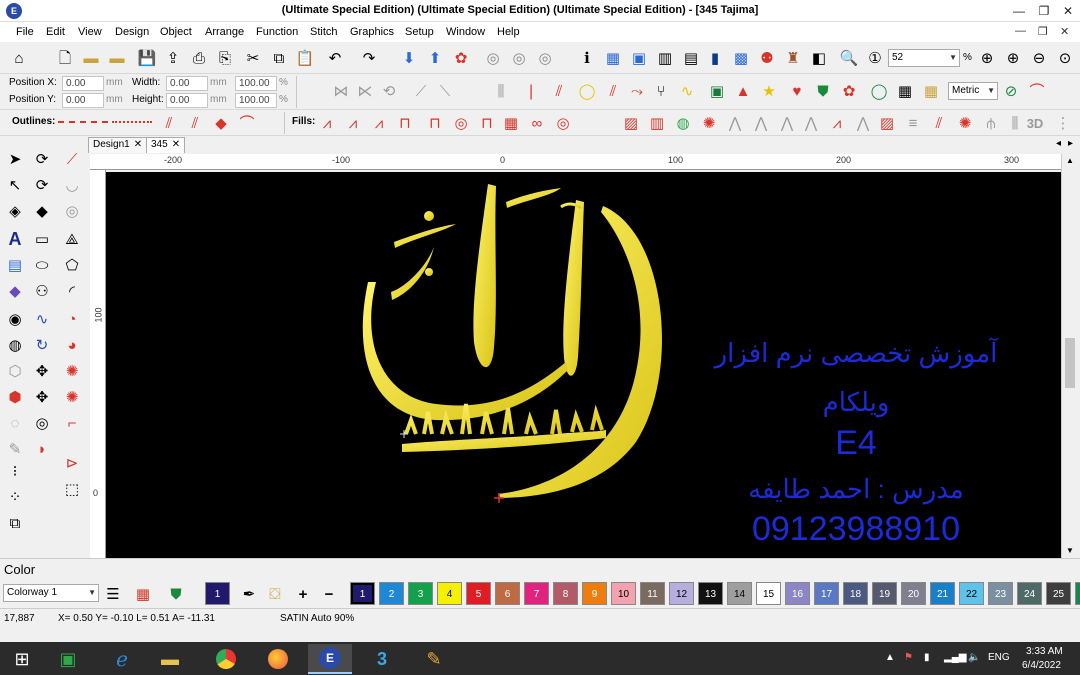  What do you see at coordinates (637, 91) in the screenshot?
I see `run-icon: ⤳` at bounding box center [637, 91].